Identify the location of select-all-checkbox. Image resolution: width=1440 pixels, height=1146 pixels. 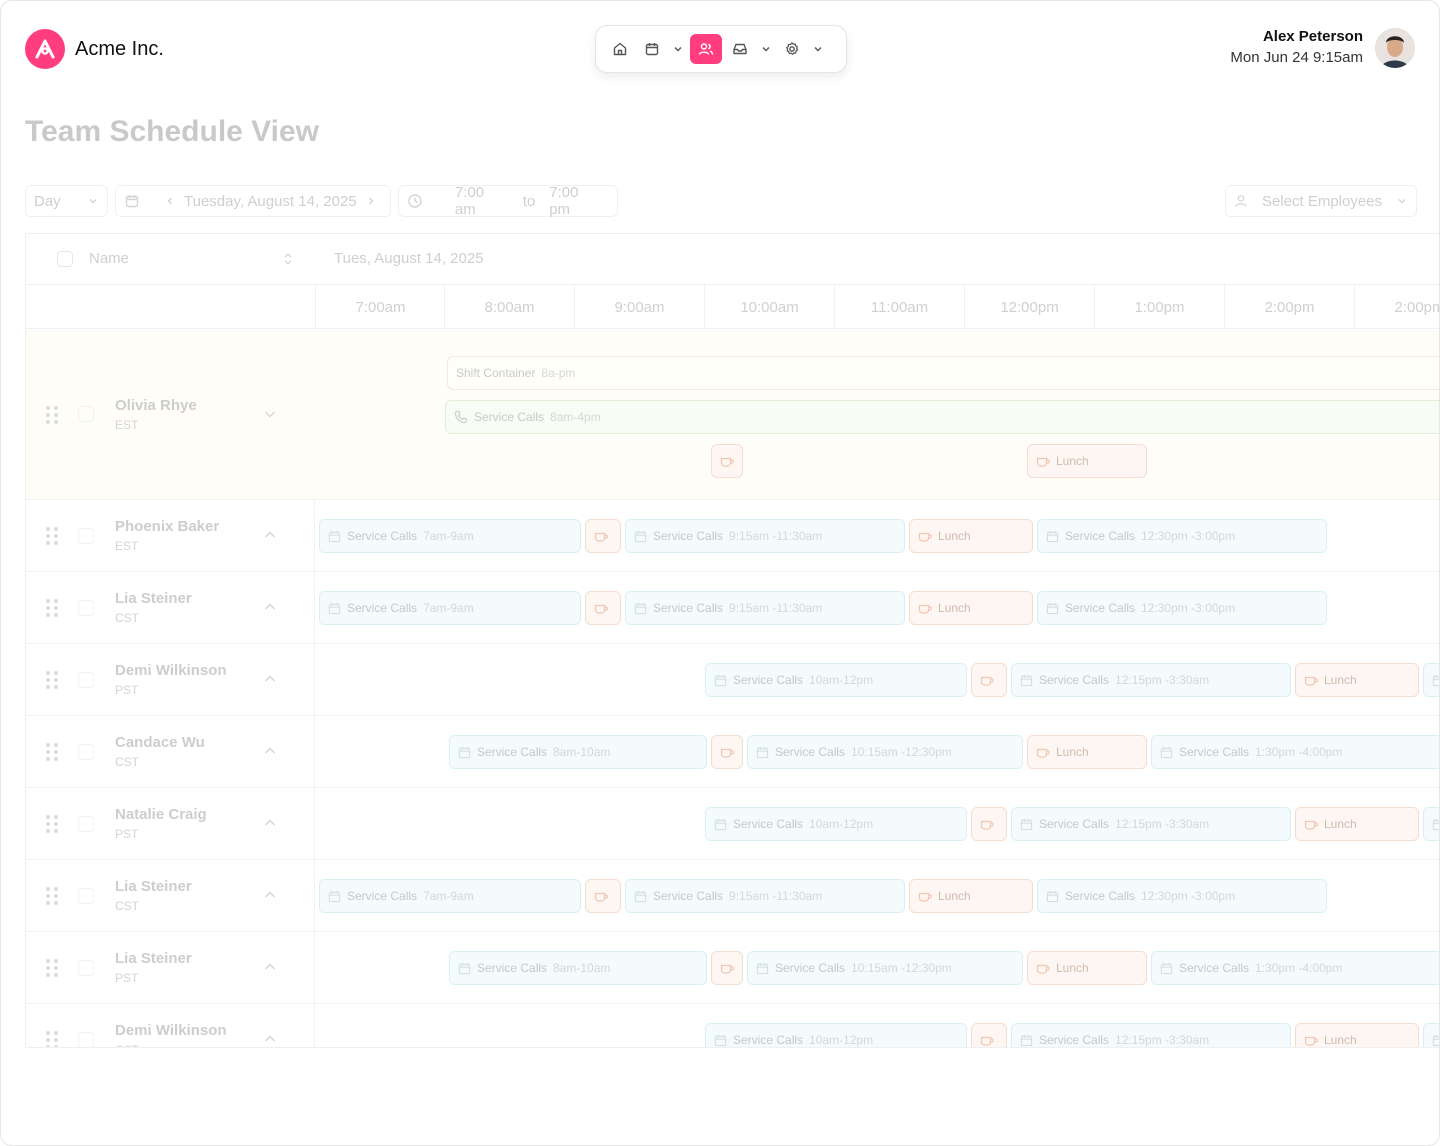
(65, 259).